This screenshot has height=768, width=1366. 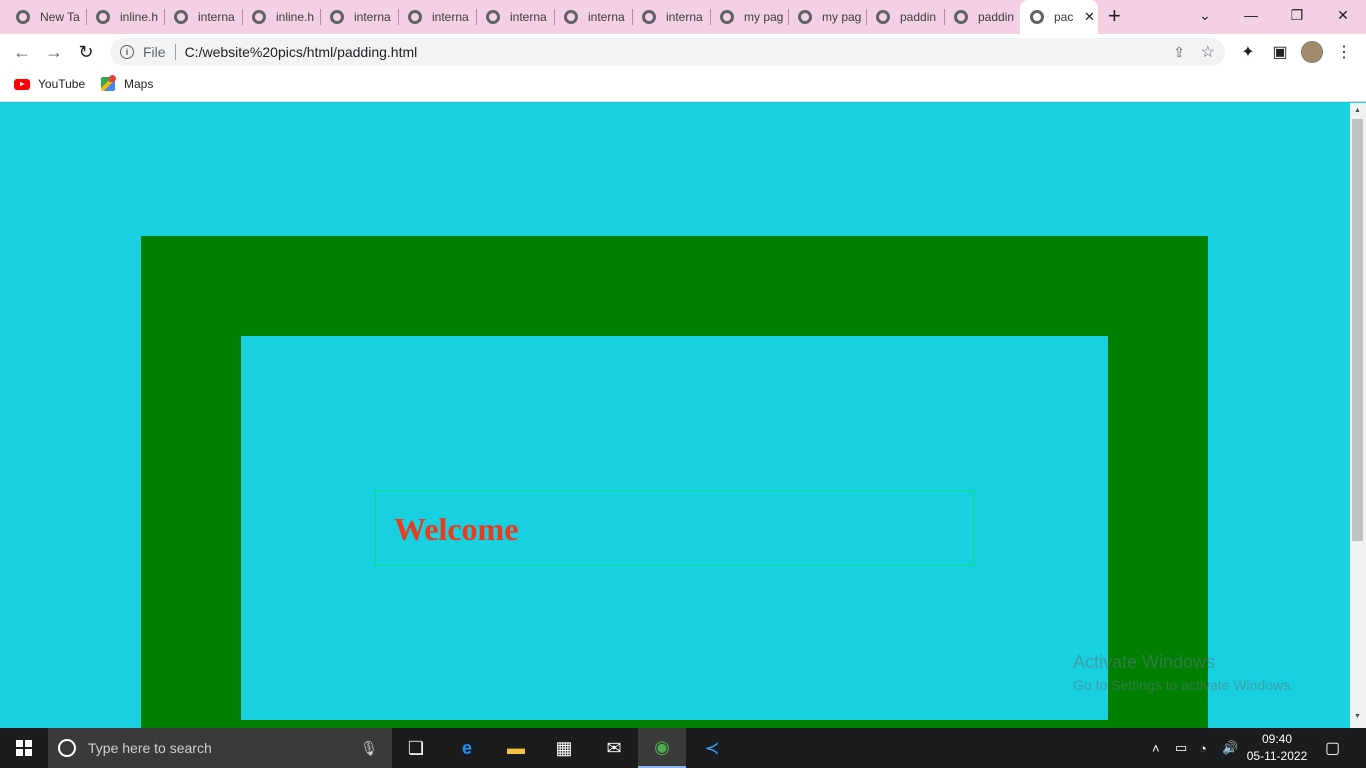 I want to click on vertical-scrollbar: ▲ ▼, so click(x=1358, y=415).